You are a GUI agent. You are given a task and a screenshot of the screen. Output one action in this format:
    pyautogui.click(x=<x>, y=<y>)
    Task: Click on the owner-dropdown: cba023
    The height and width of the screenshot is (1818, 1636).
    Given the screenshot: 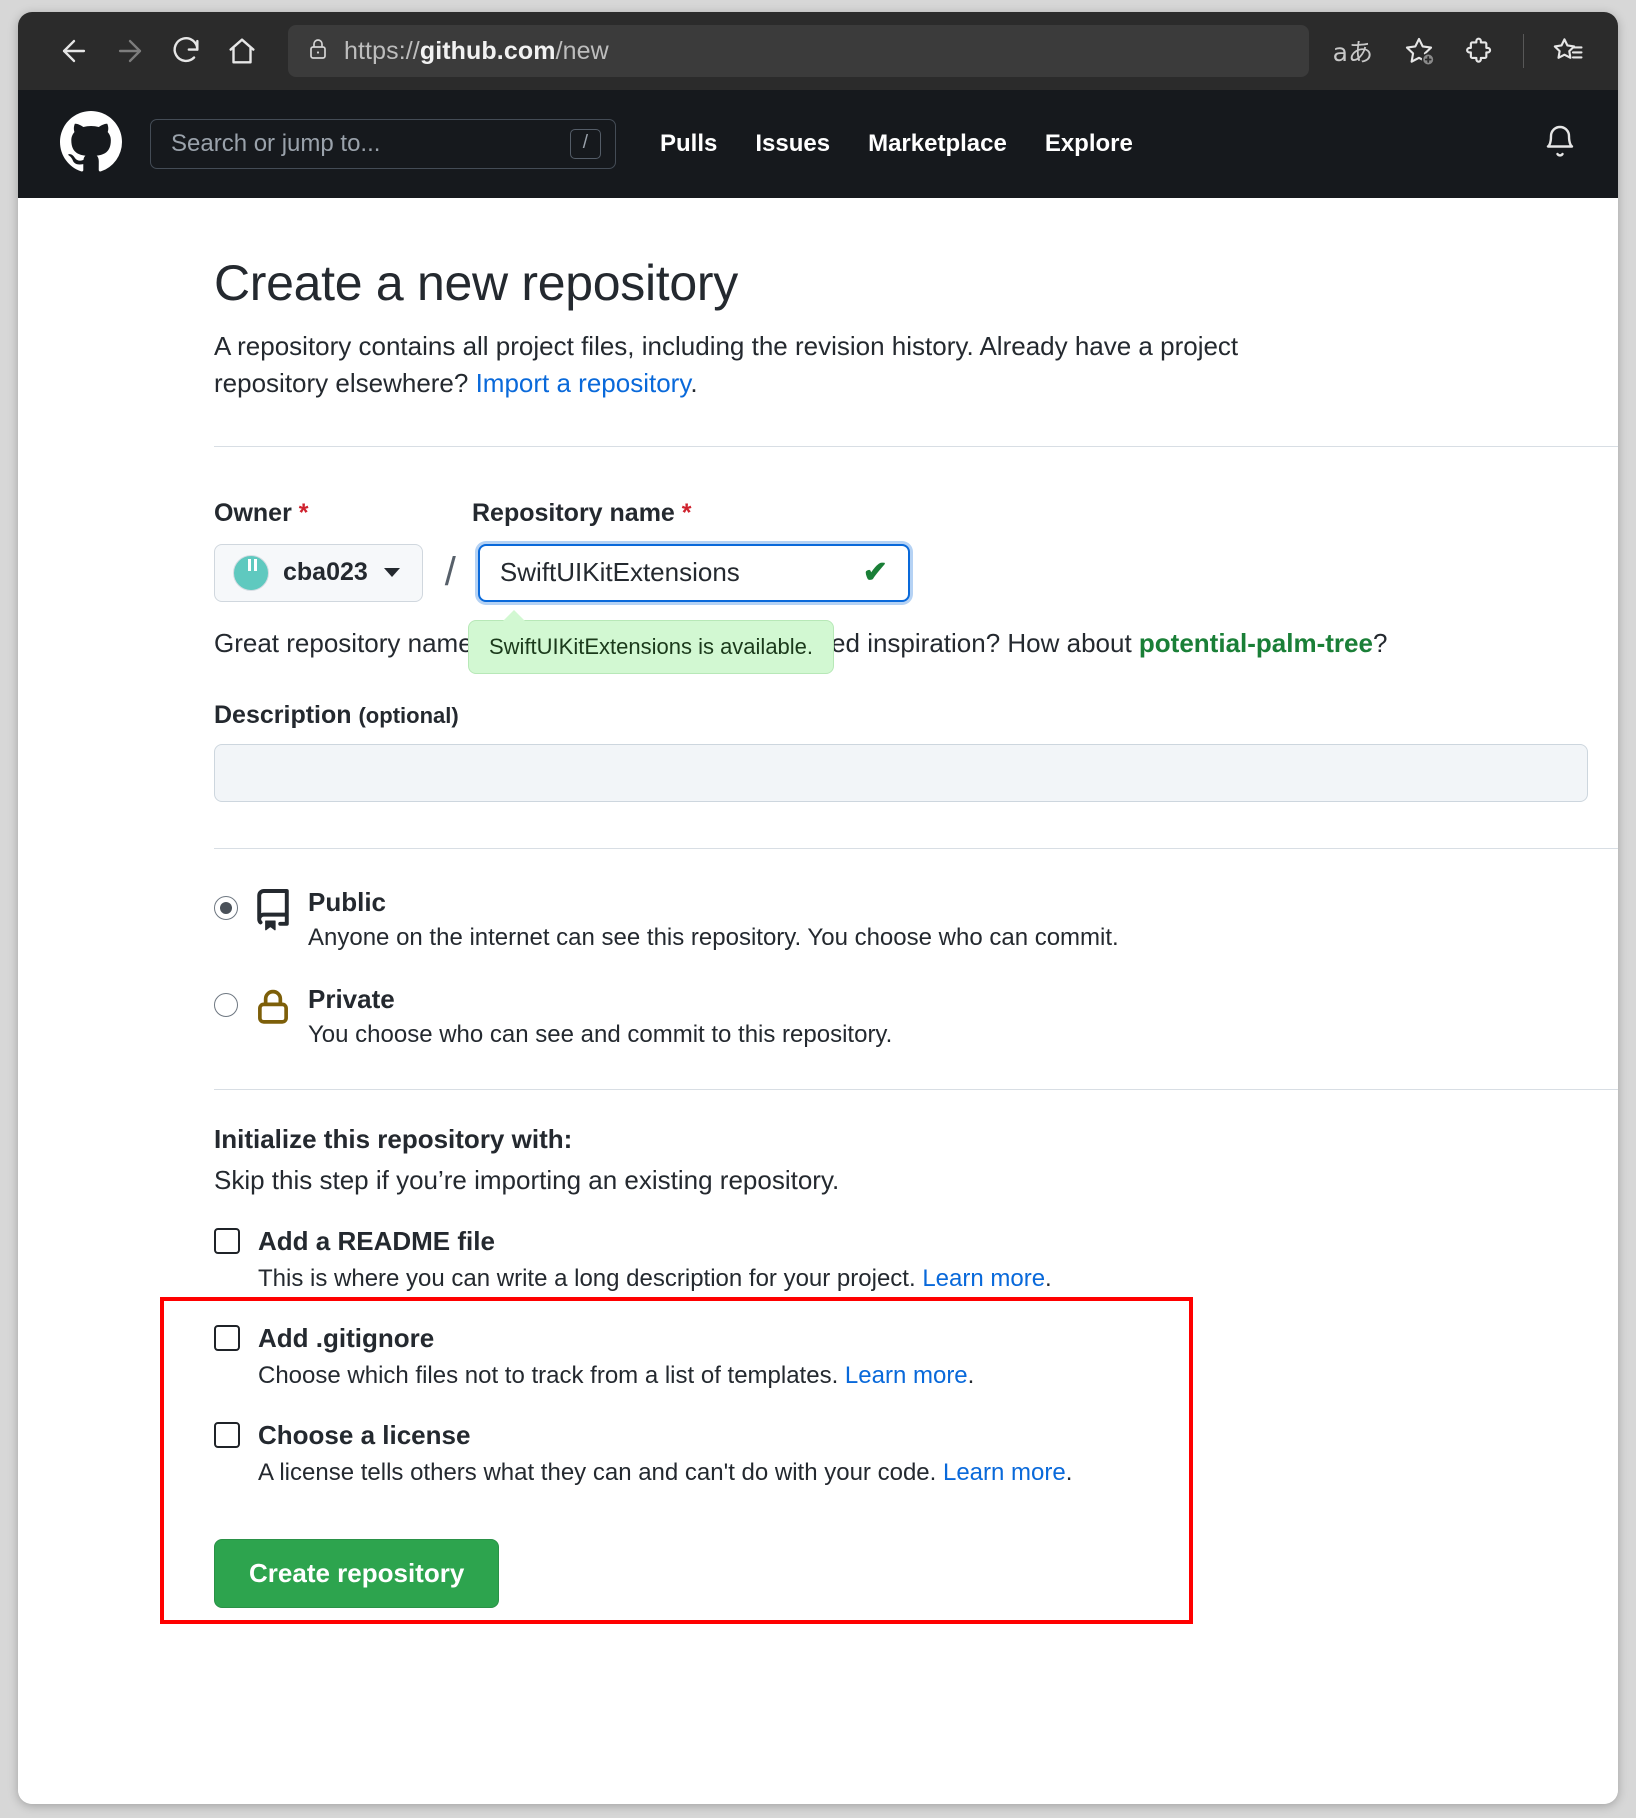 What is the action you would take?
    pyautogui.click(x=318, y=572)
    